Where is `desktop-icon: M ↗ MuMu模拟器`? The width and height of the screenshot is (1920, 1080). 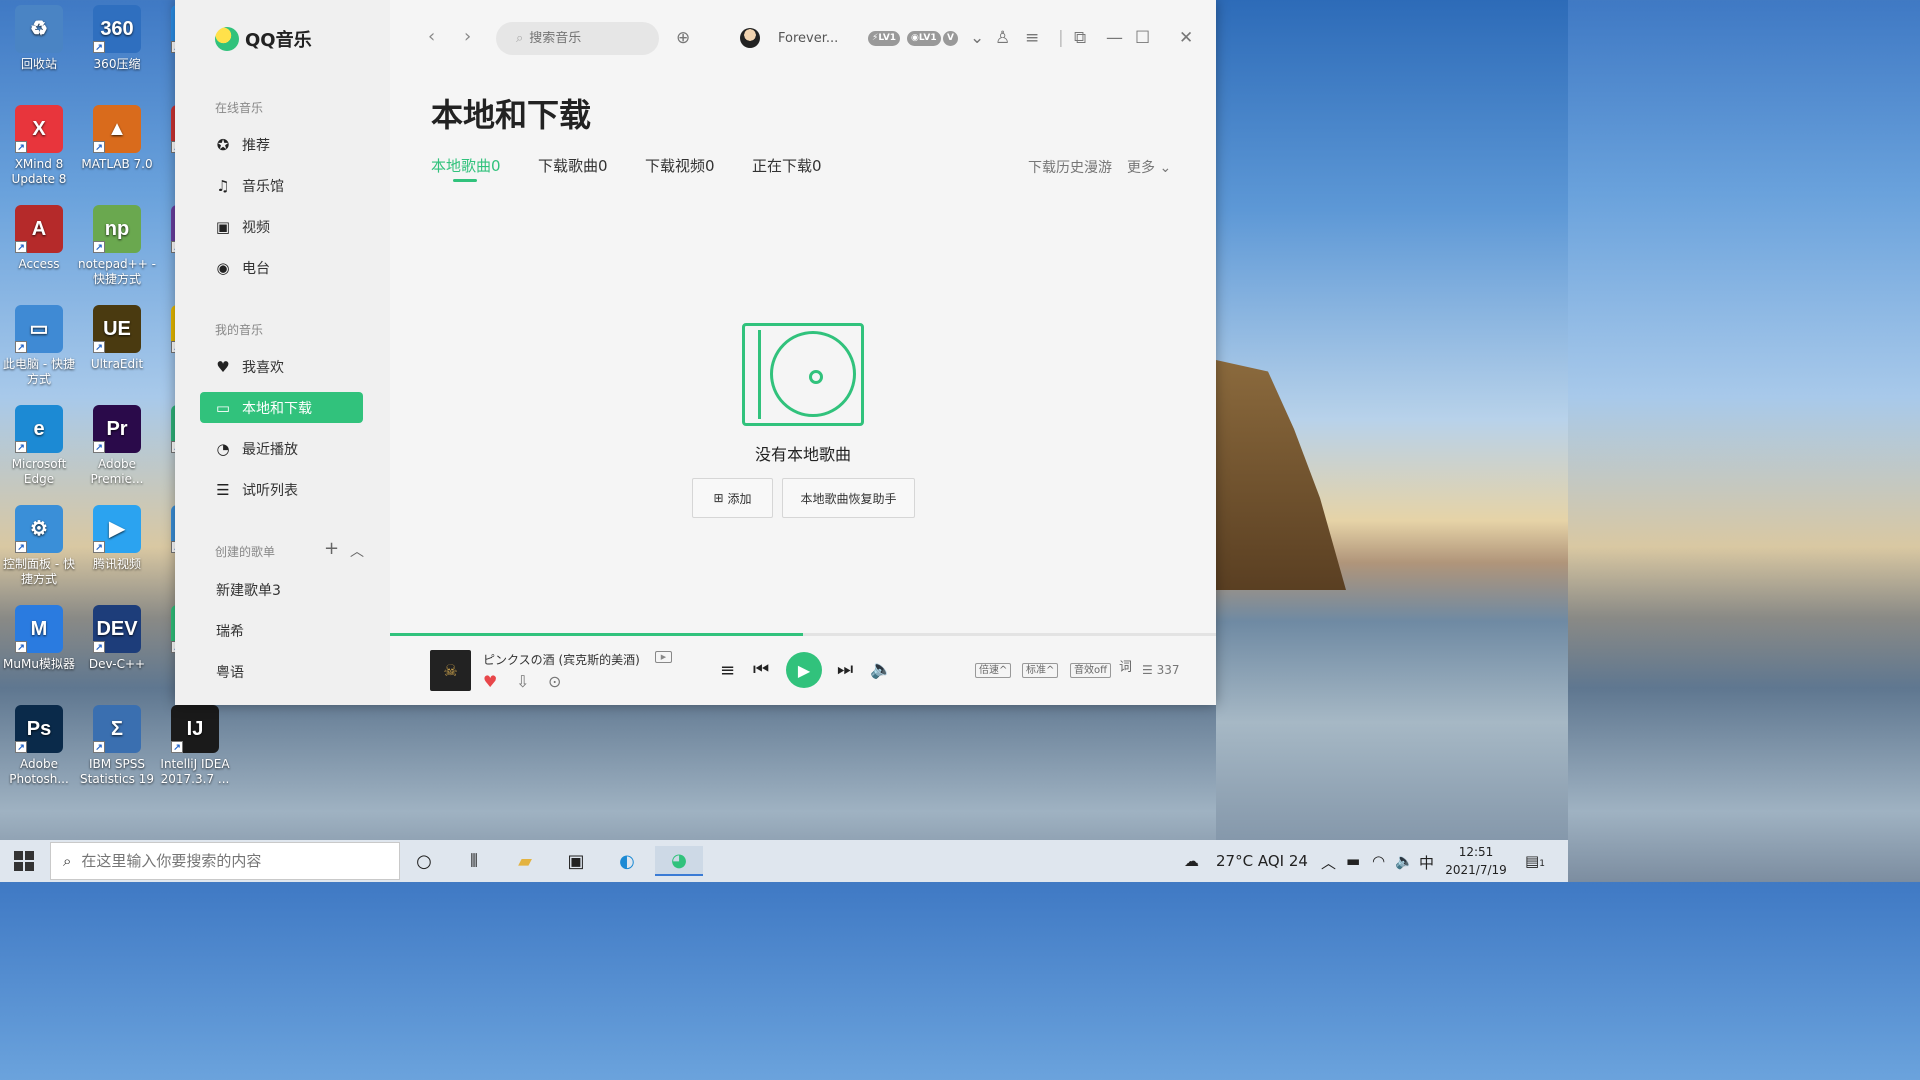 desktop-icon: M ↗ MuMu模拟器 is located at coordinates (39, 638).